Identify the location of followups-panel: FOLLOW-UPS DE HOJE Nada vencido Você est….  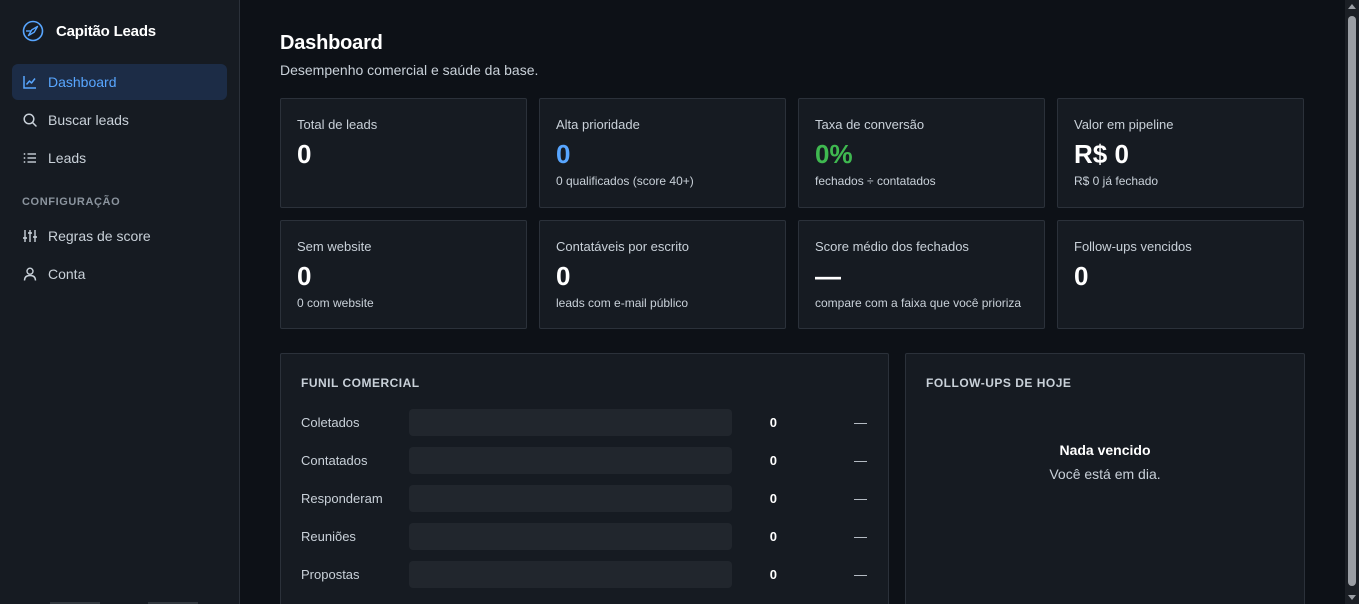
(1105, 478).